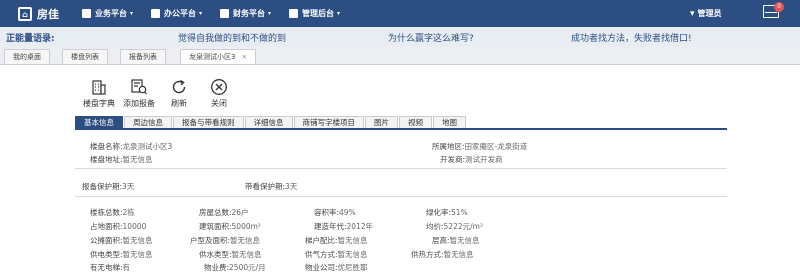 This screenshot has width=800, height=273. I want to click on tab-commercial-projects: 商铺写字楼项目, so click(328, 122).